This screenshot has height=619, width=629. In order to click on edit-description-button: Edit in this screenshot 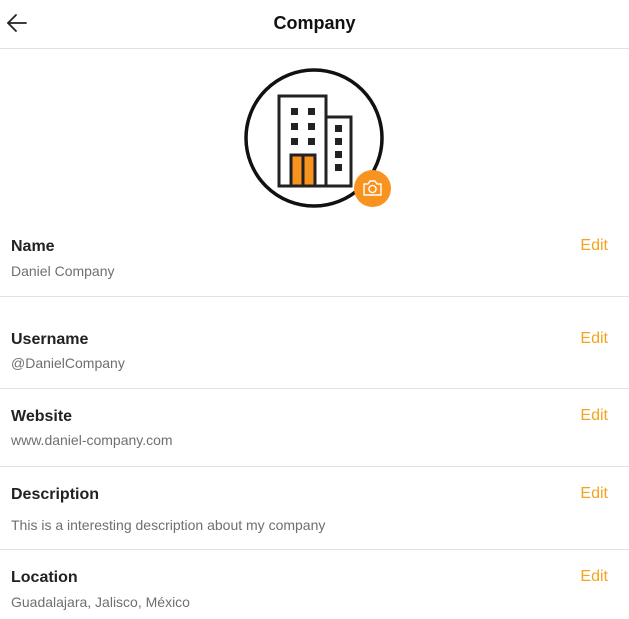, I will do `click(594, 494)`.